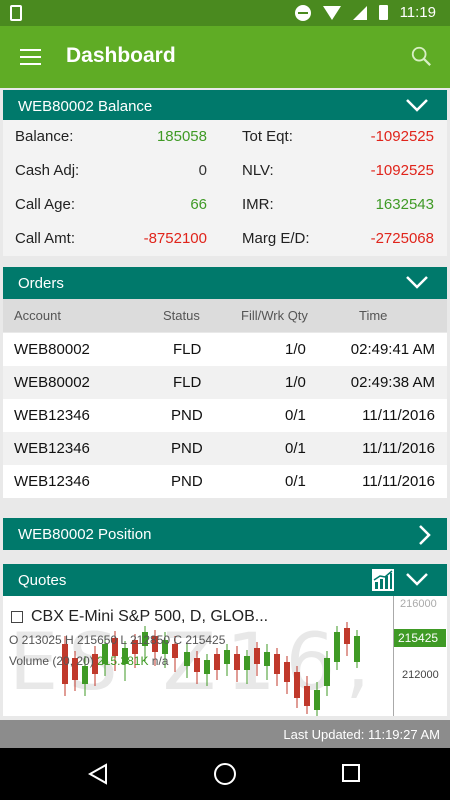 The height and width of the screenshot is (800, 450). I want to click on quotes-panel-header: Quotes, so click(225, 580).